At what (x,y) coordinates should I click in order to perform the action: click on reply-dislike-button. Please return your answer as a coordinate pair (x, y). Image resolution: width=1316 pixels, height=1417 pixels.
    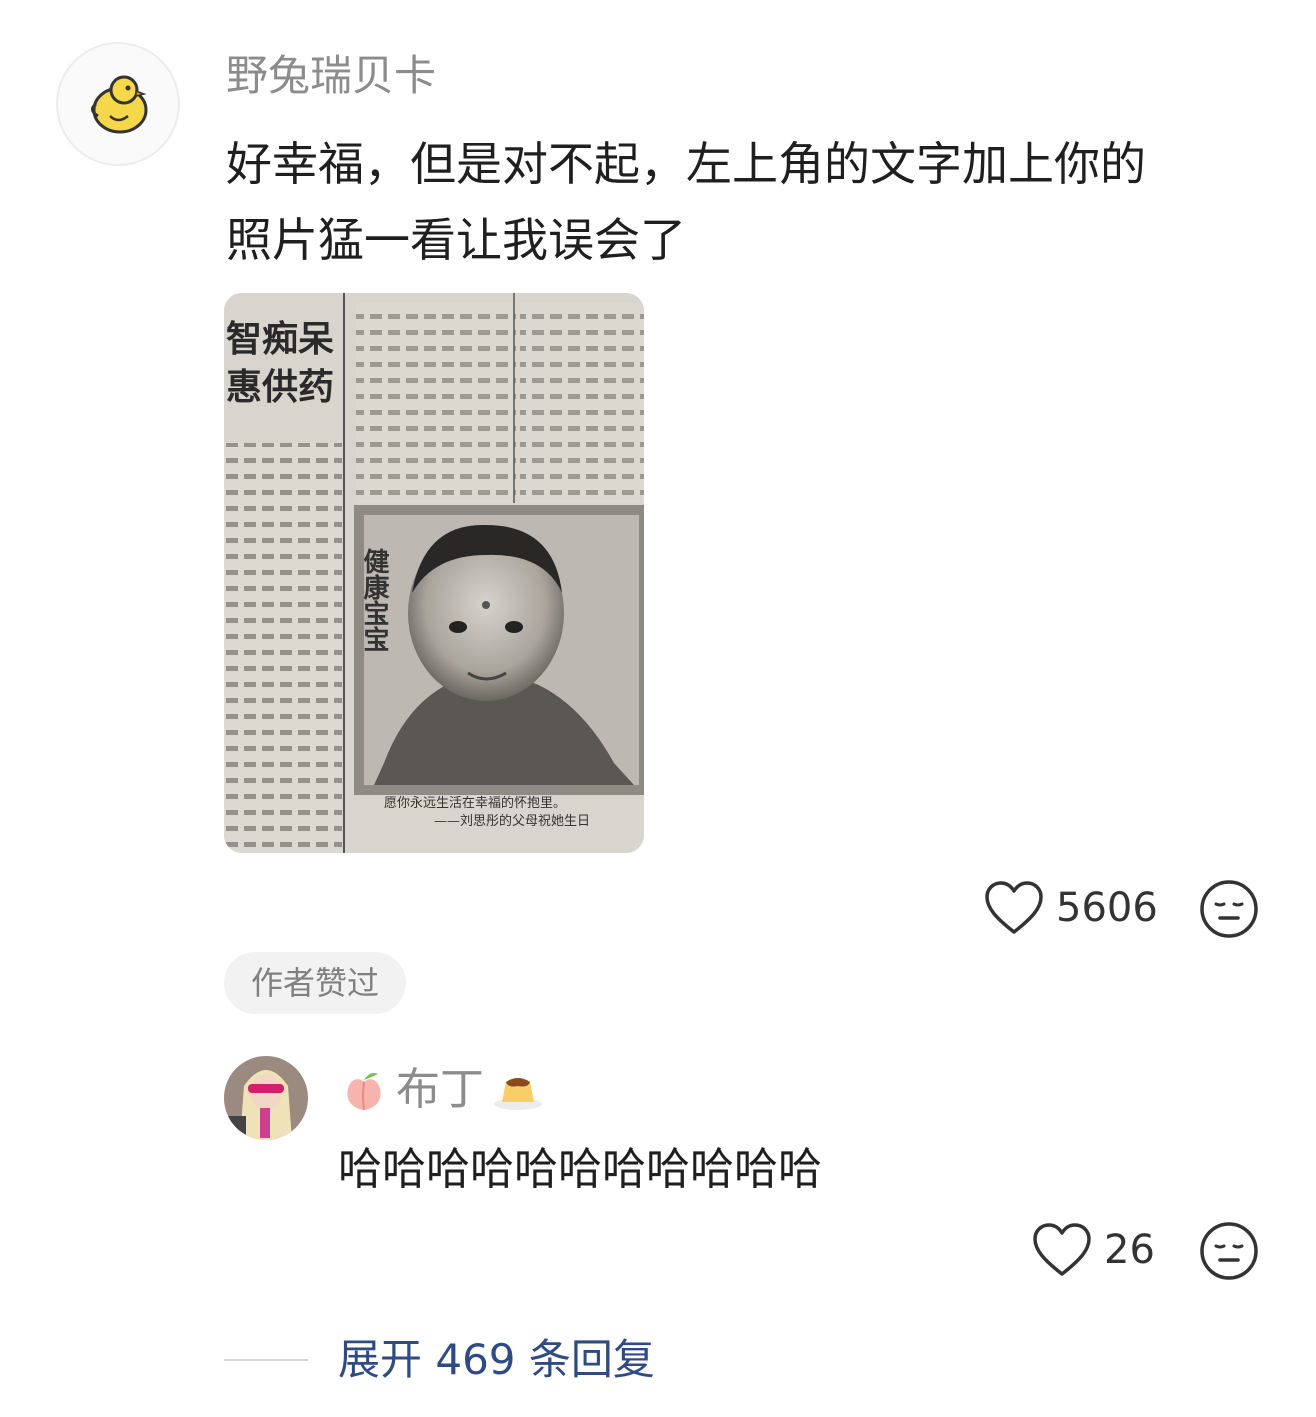
    Looking at the image, I should click on (1229, 1253).